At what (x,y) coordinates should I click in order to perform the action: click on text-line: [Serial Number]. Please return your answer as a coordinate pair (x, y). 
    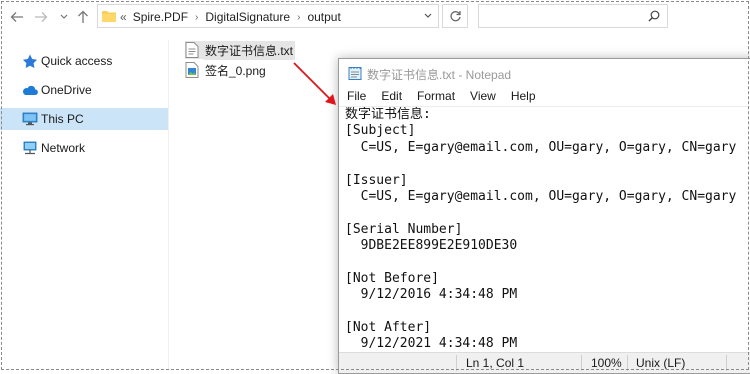
    Looking at the image, I should click on (404, 229).